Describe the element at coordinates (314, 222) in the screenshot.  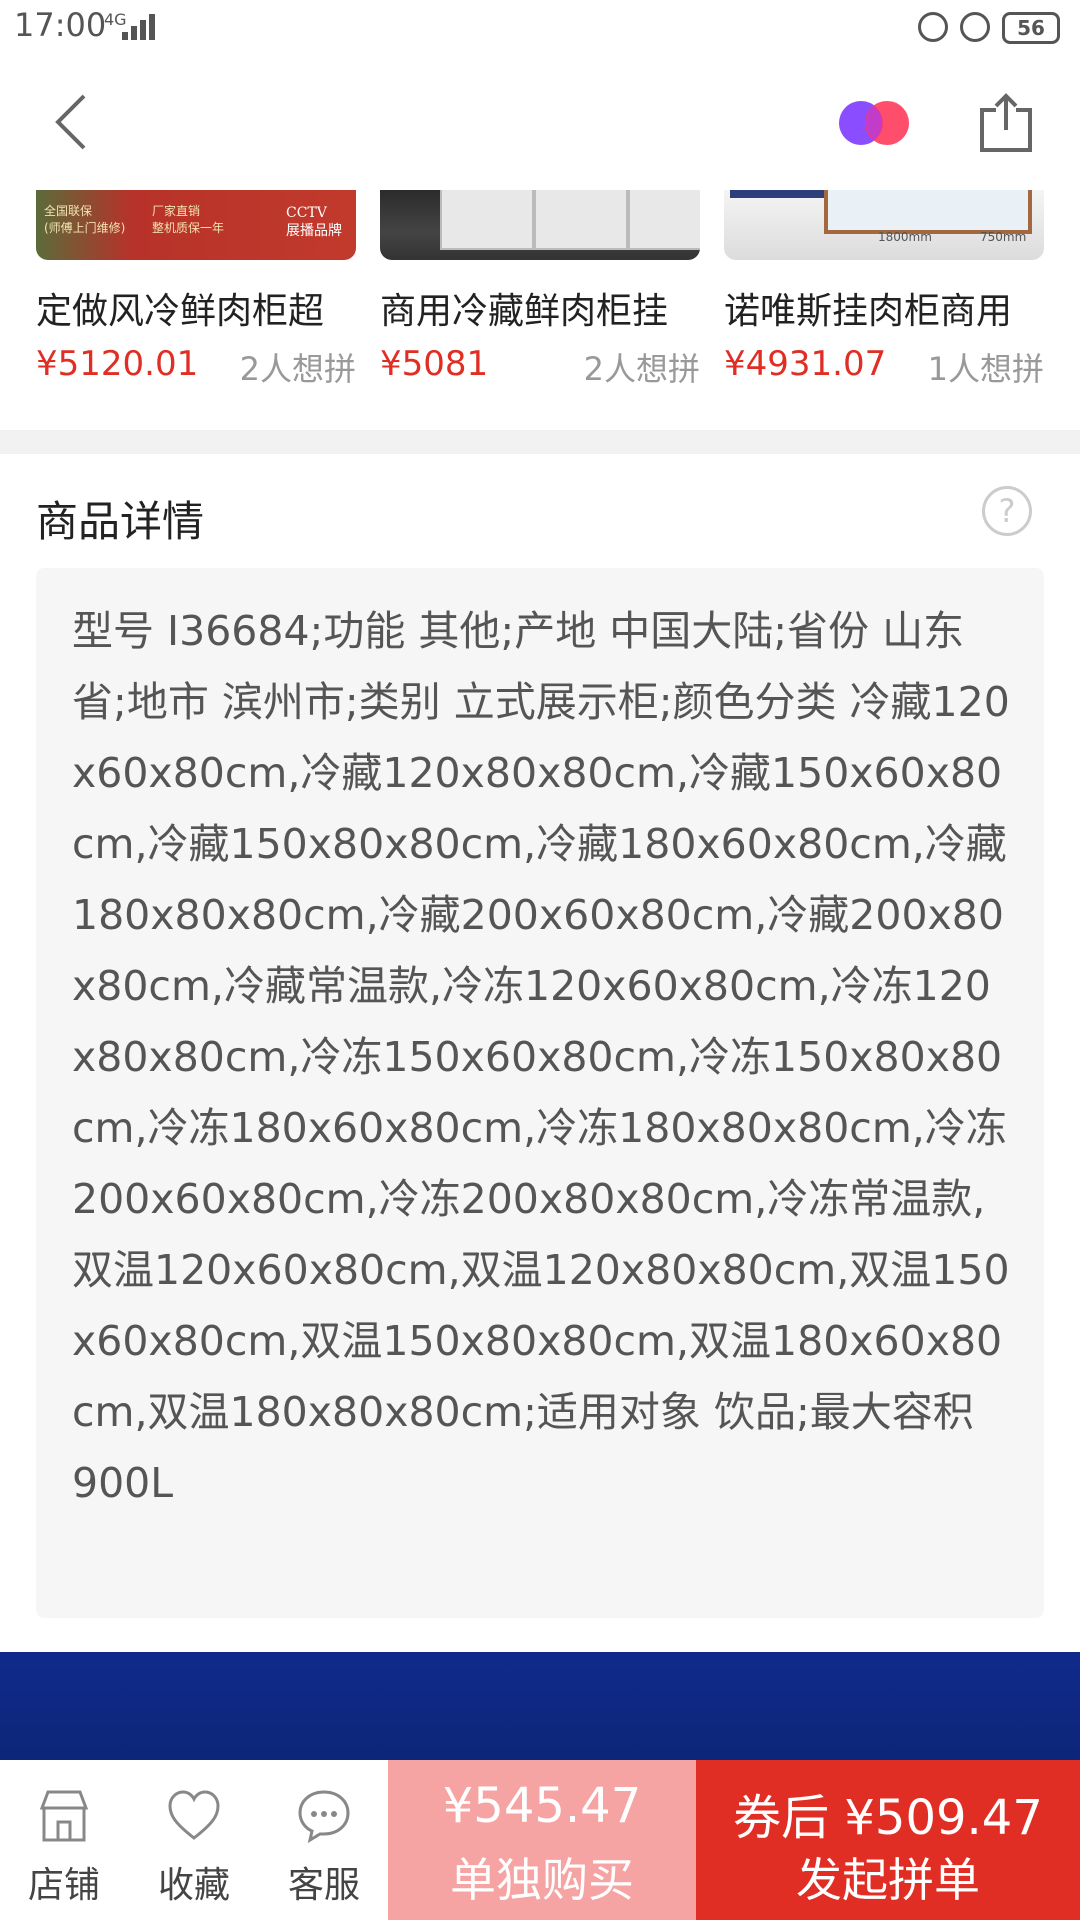
I see `thumb-text: CCTV 展播品牌` at that location.